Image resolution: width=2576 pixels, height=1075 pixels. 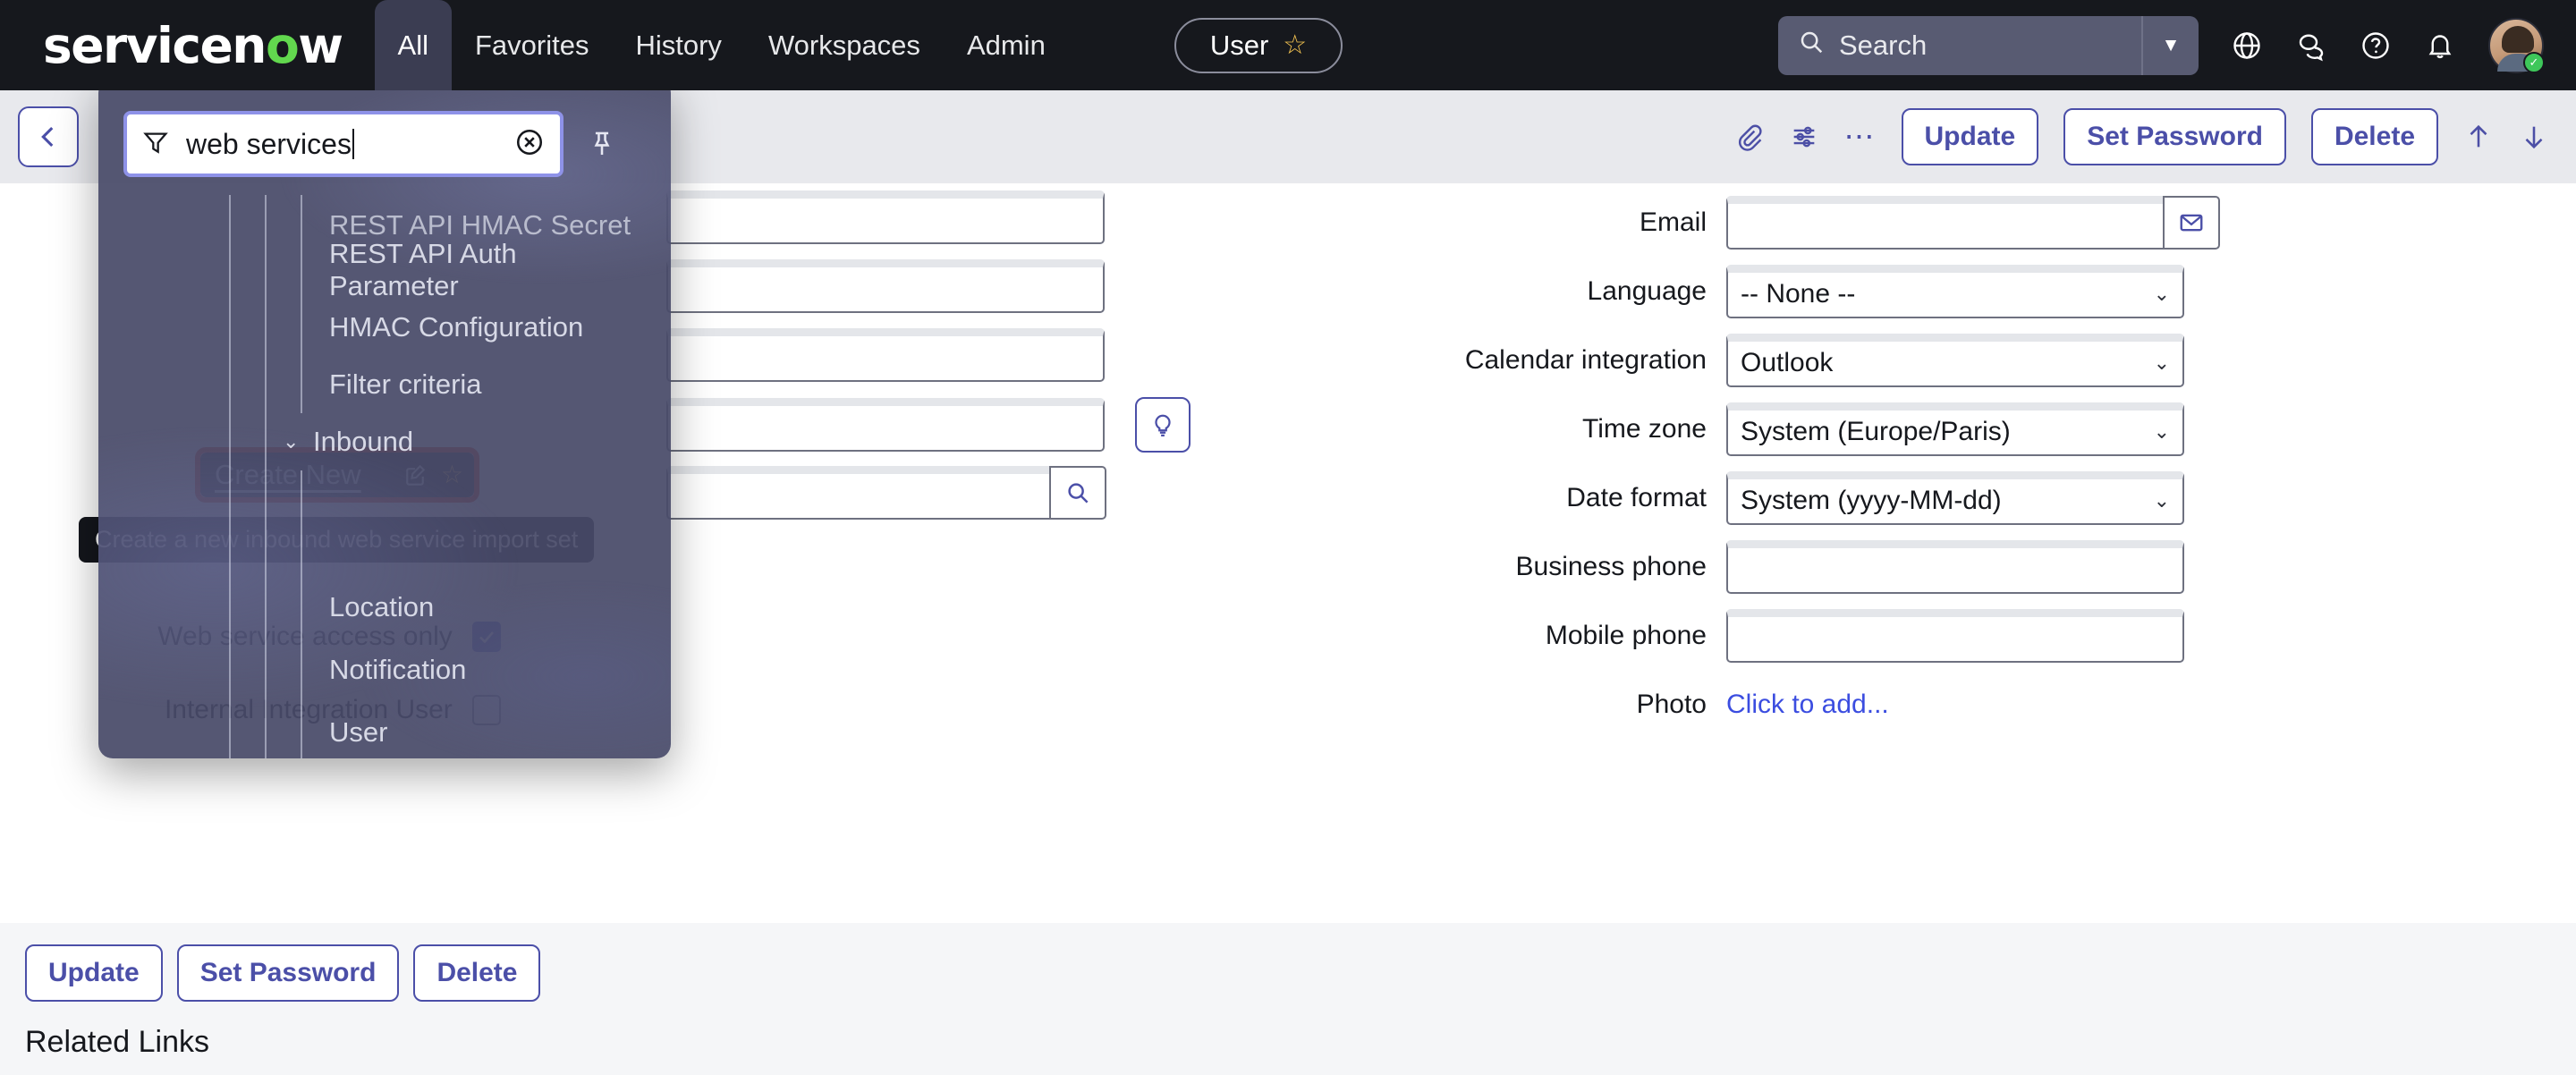 I want to click on clear-circle-x-icon, so click(x=529, y=144).